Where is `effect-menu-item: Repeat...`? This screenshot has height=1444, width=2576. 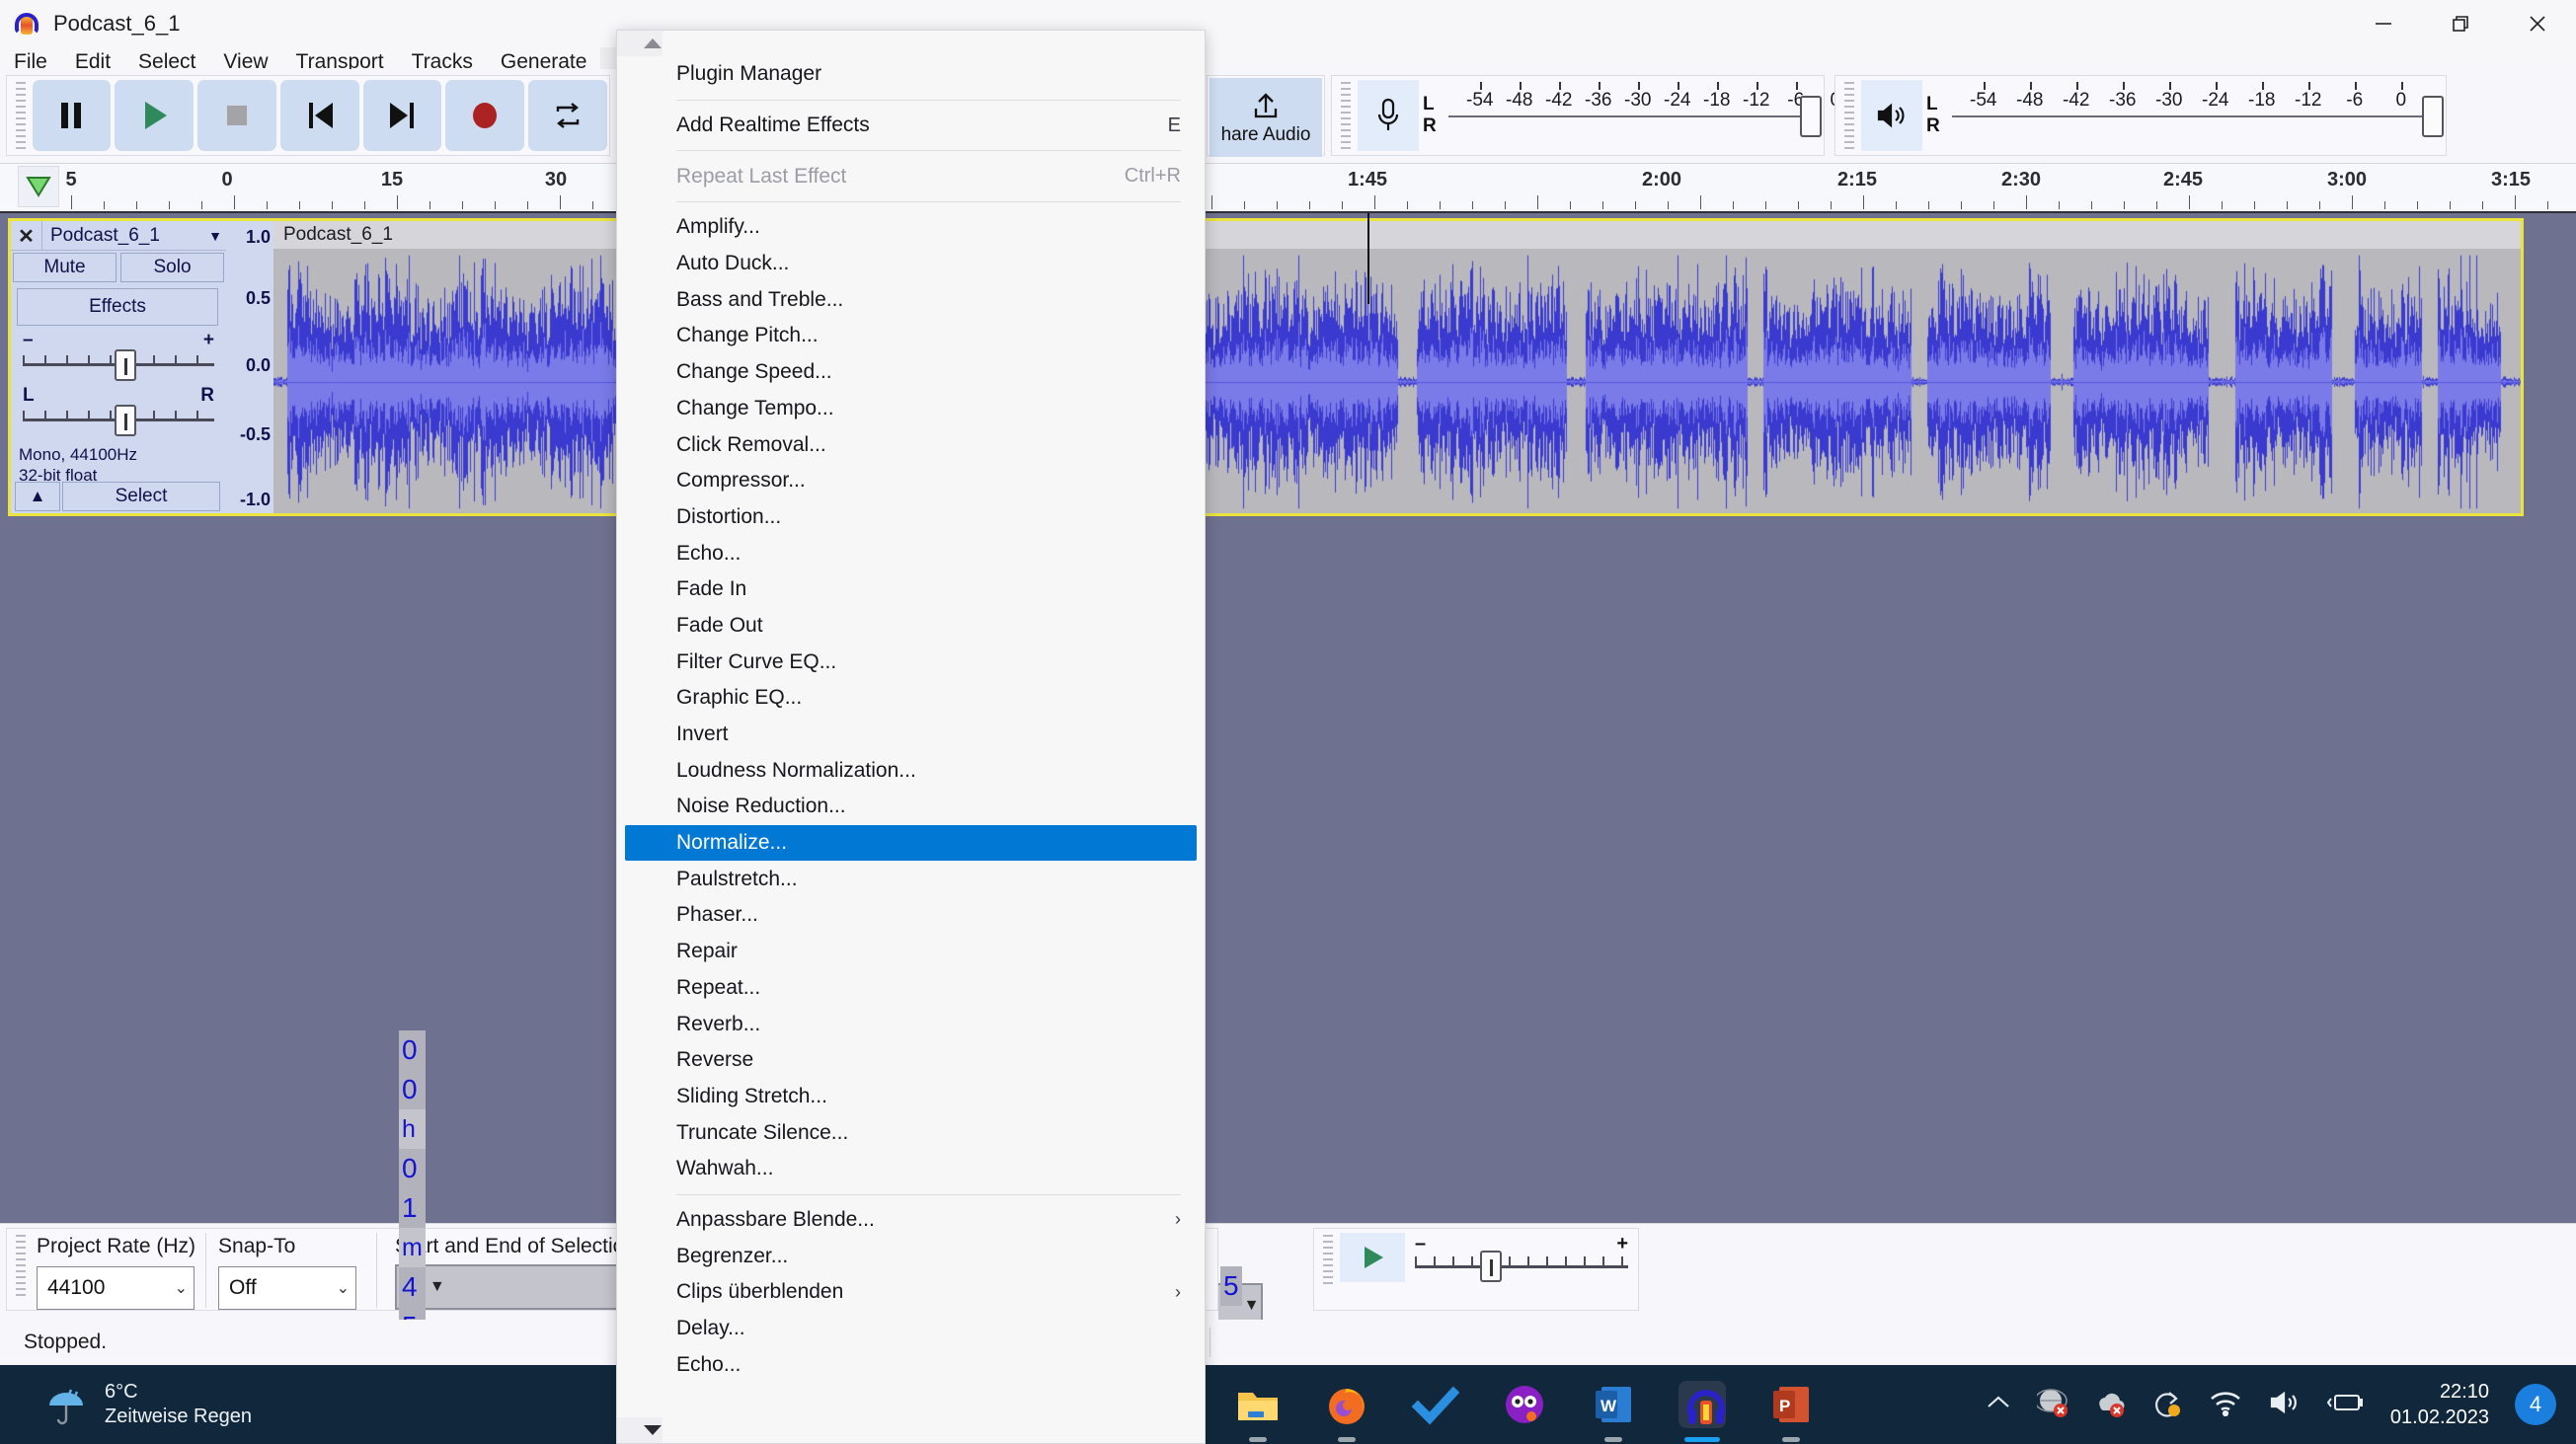
effect-menu-item: Repeat... is located at coordinates (911, 988).